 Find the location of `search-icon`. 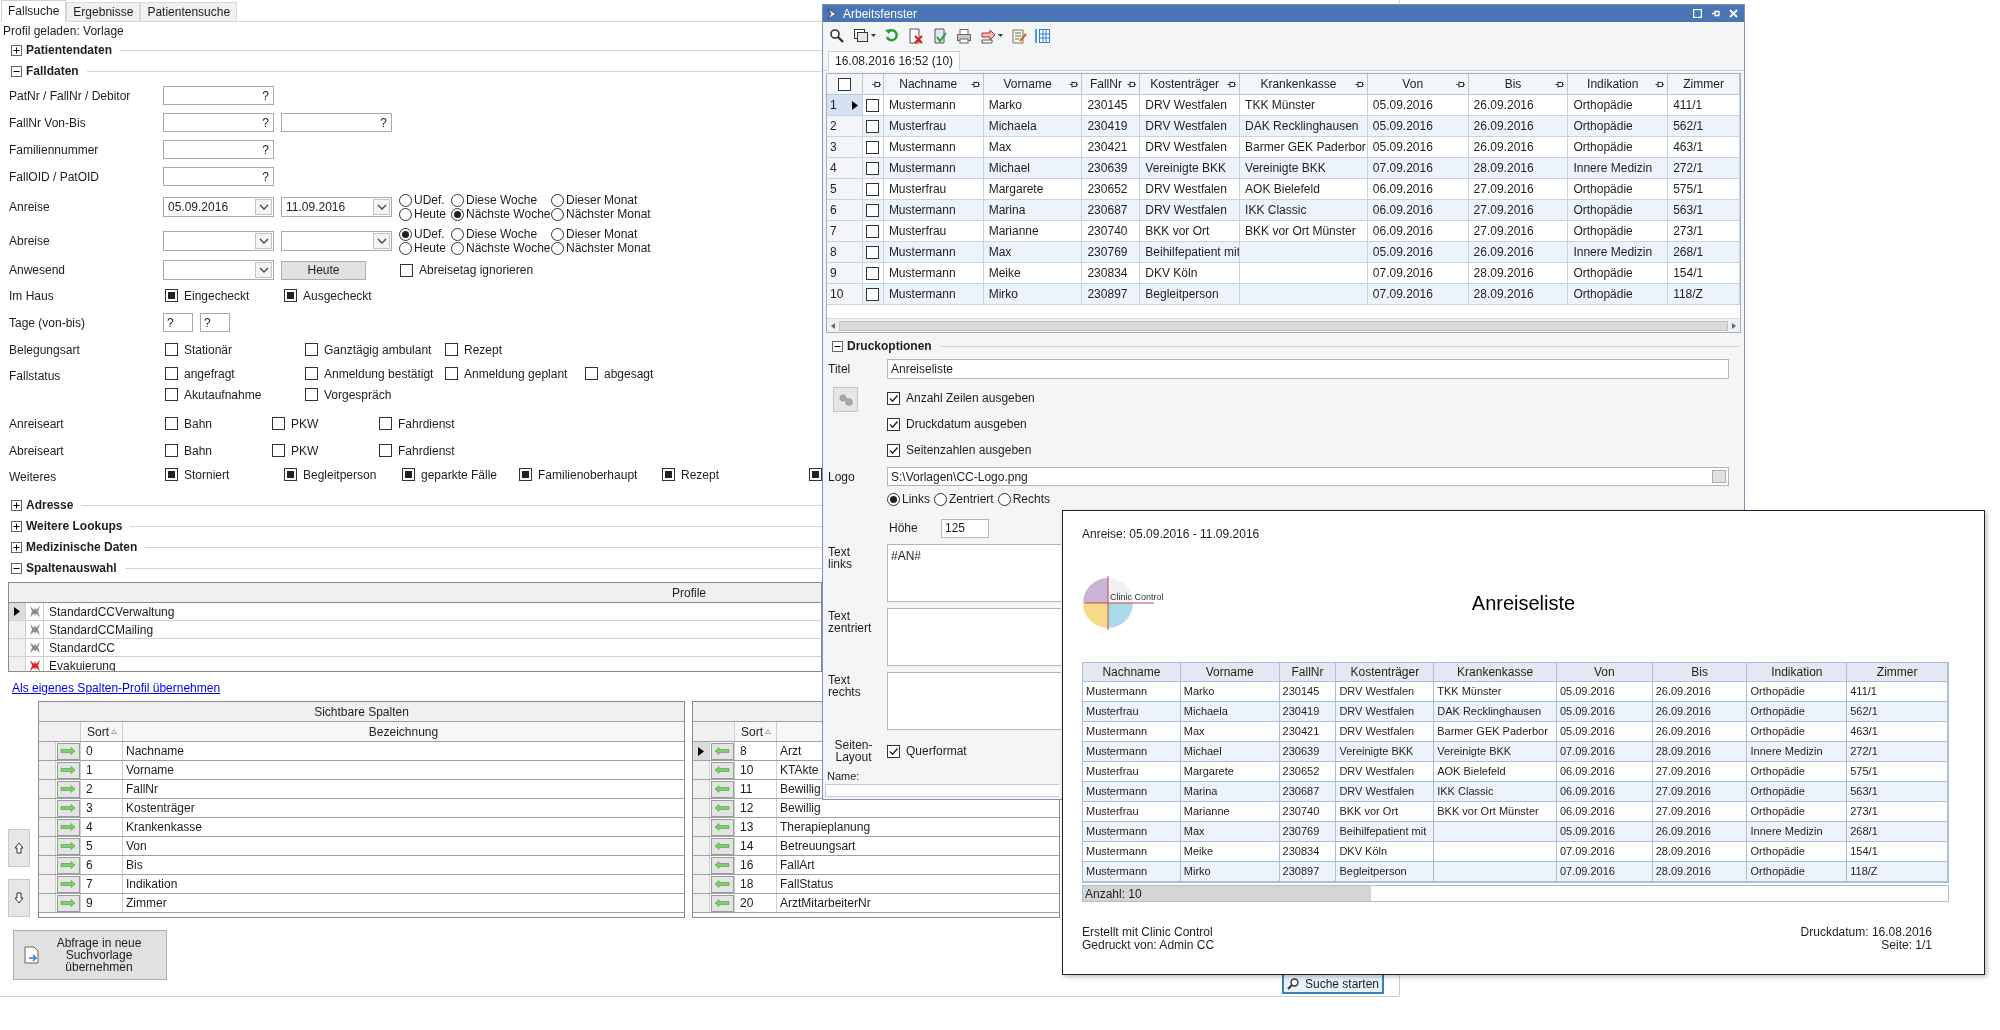

search-icon is located at coordinates (837, 35).